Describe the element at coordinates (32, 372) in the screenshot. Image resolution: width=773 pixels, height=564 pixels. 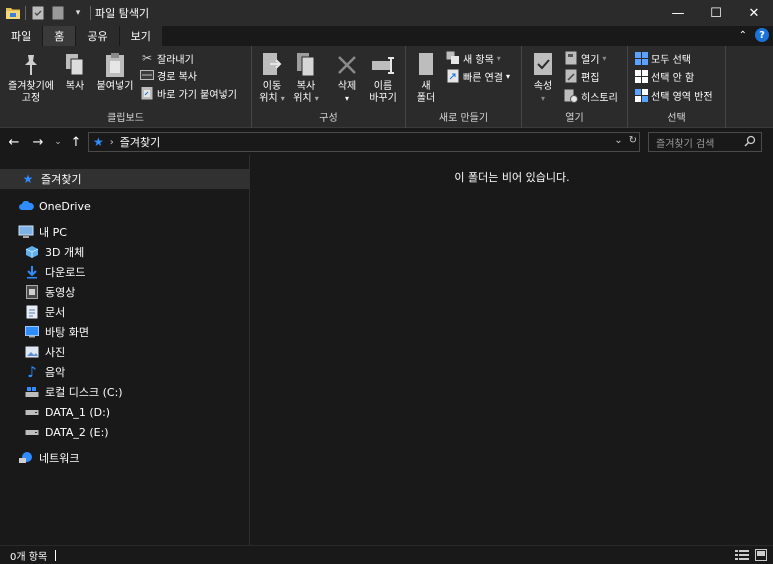
I see `music-icon: ♪` at that location.